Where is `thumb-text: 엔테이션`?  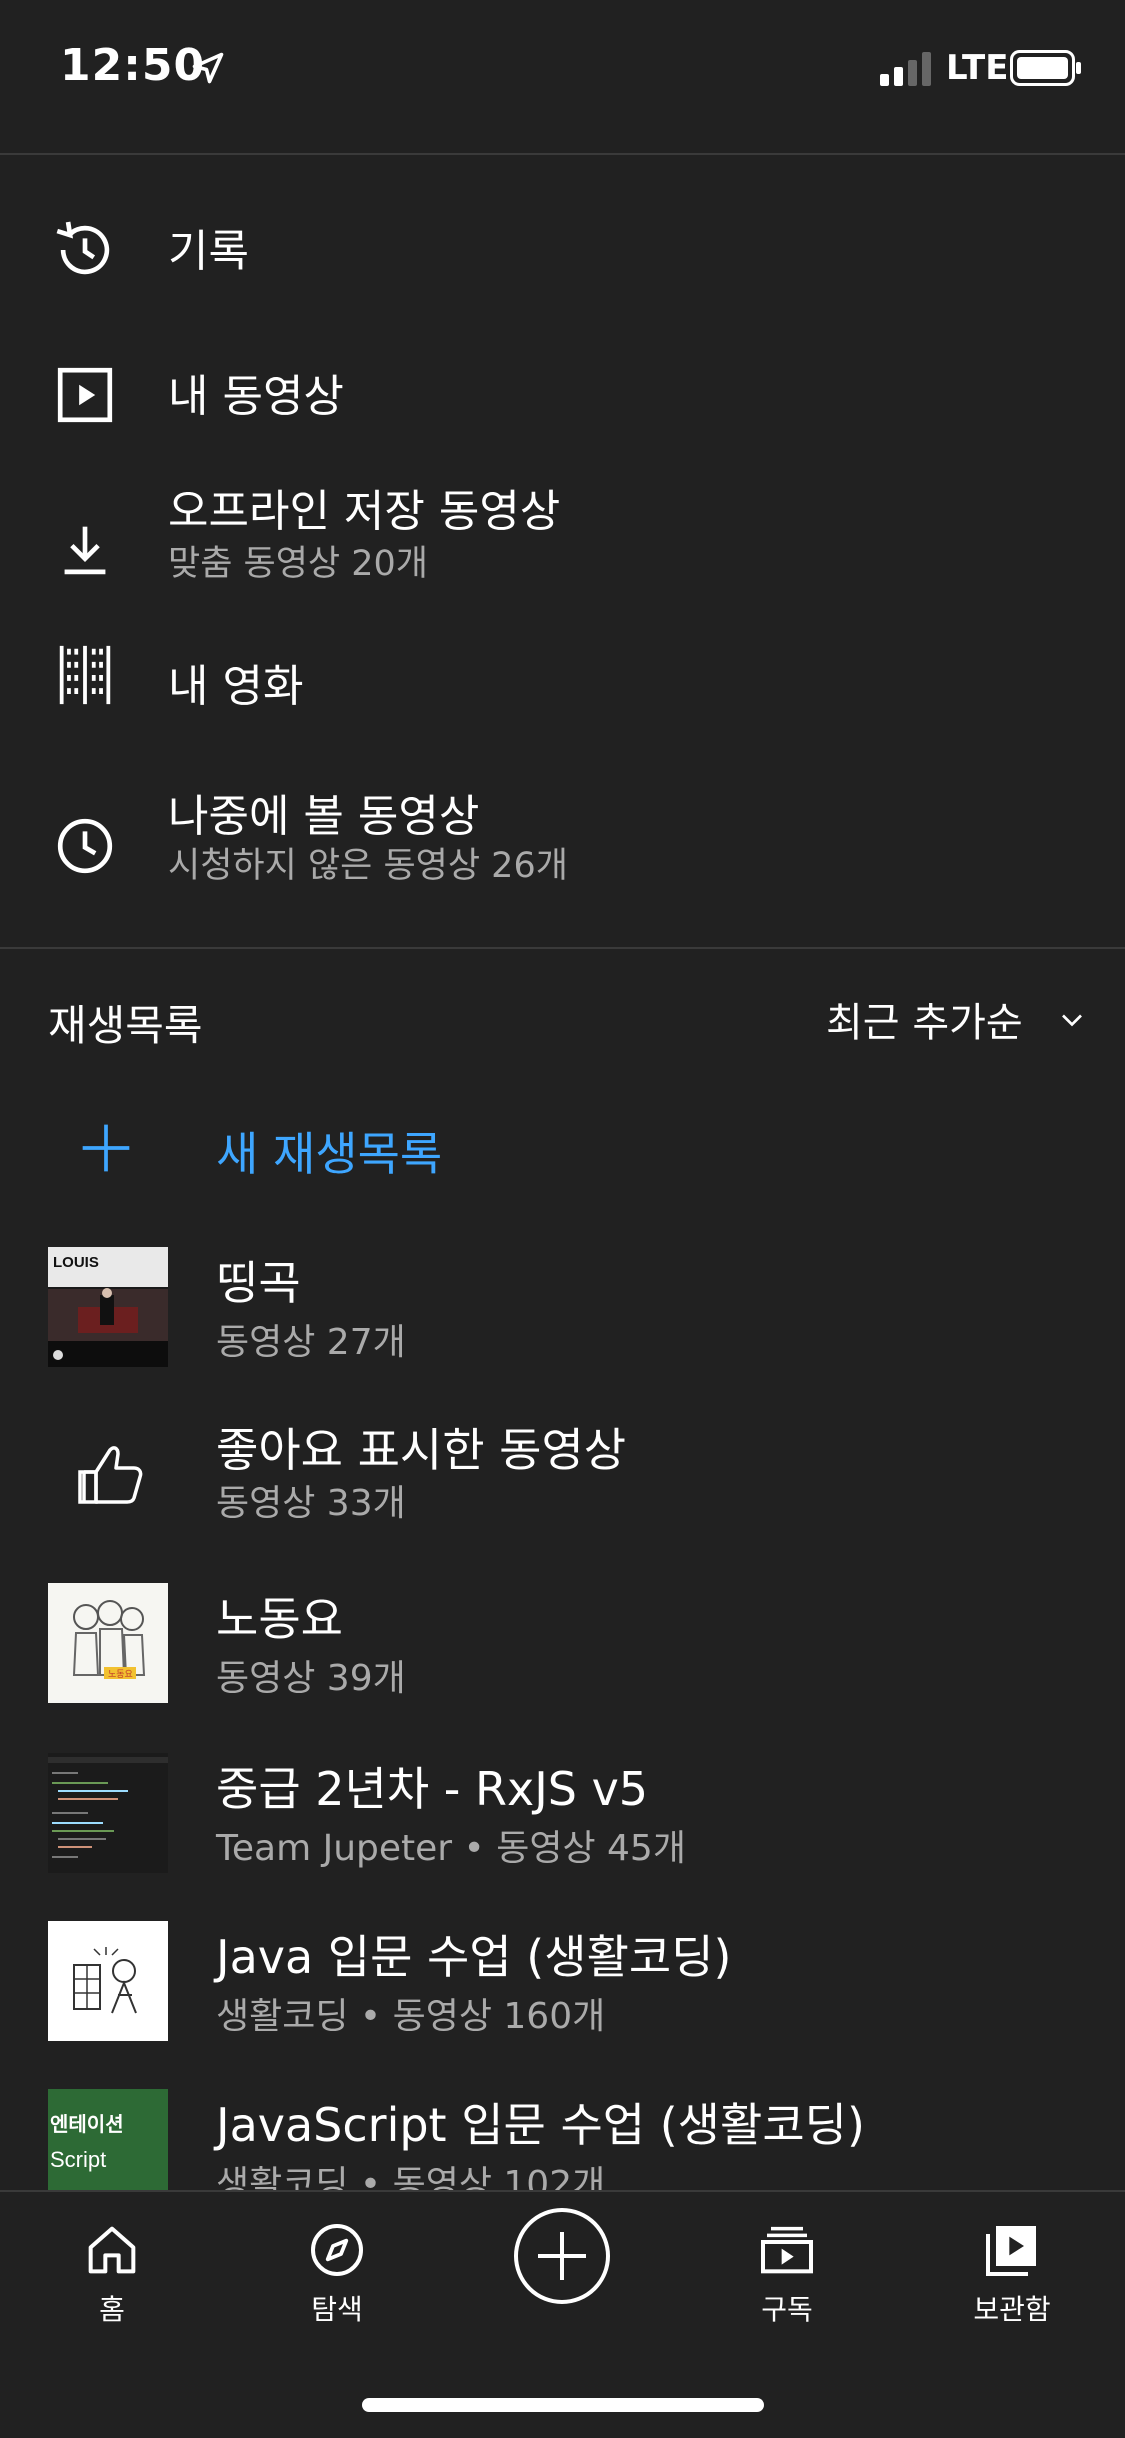
thumb-text: 엔테이션 is located at coordinates (87, 2124).